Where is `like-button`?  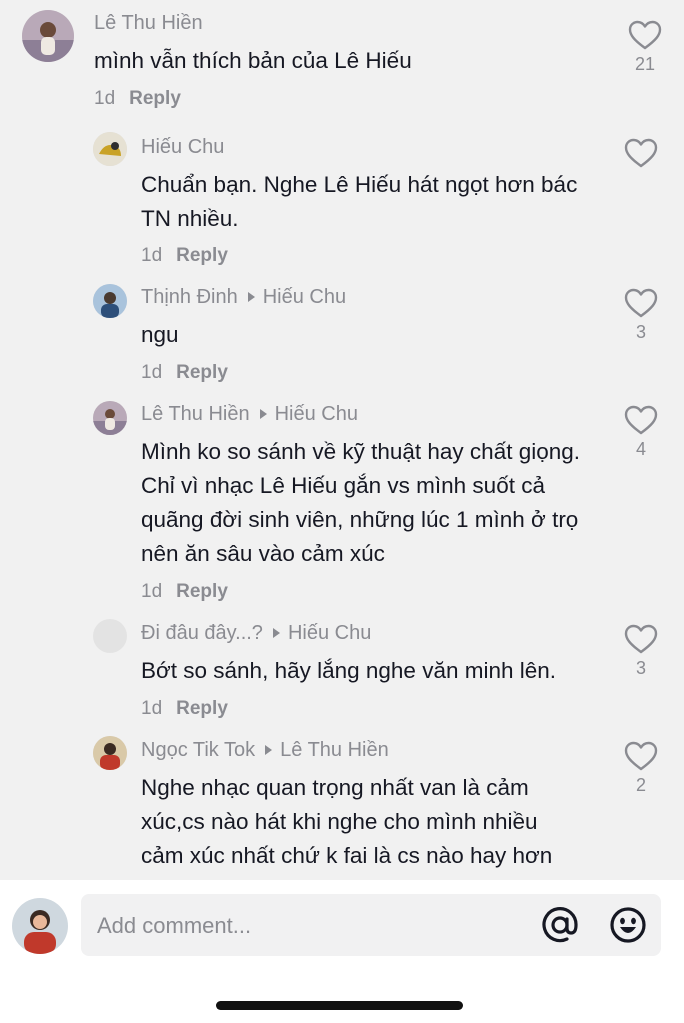 like-button is located at coordinates (641, 155).